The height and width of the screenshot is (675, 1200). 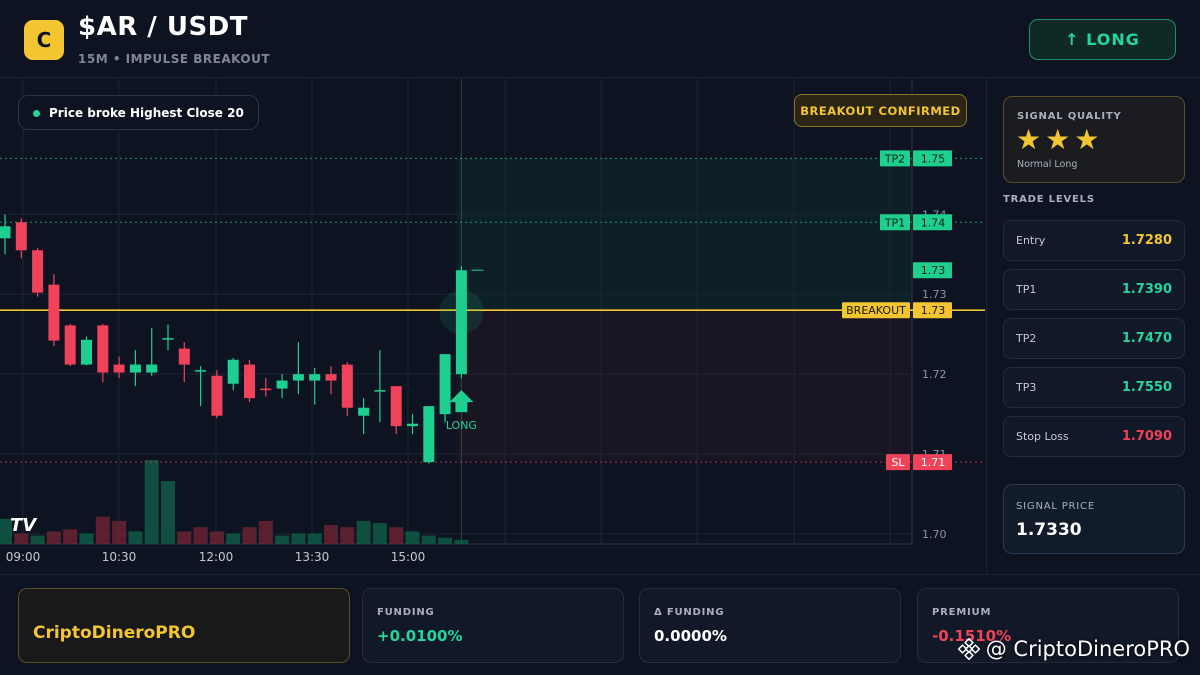 What do you see at coordinates (880, 110) in the screenshot?
I see `breakout-confirmed-badge: BREAKOUT CONFIRMED` at bounding box center [880, 110].